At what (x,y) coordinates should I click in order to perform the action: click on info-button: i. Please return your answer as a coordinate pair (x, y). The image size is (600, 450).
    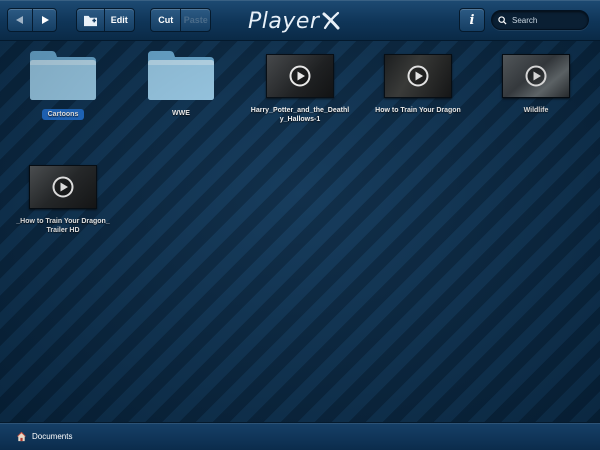
    Looking at the image, I should click on (472, 20).